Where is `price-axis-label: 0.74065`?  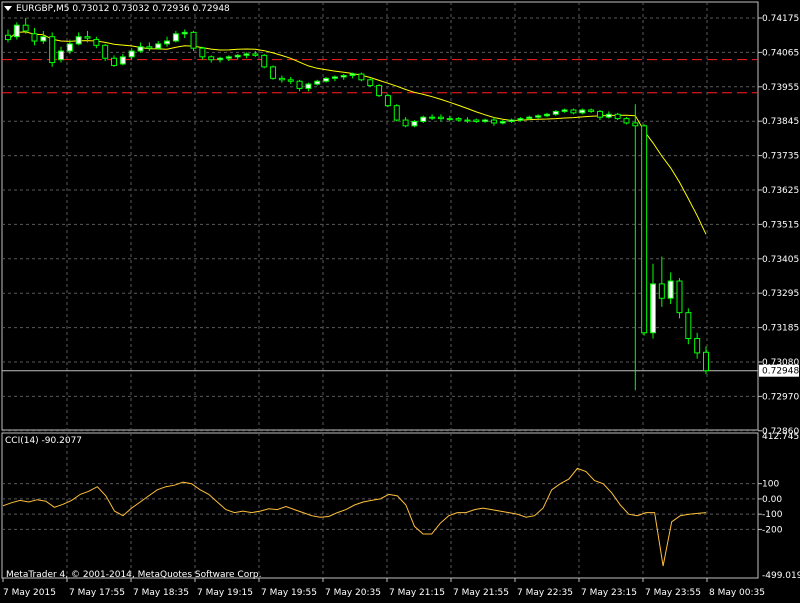
price-axis-label: 0.74065 is located at coordinates (780, 53).